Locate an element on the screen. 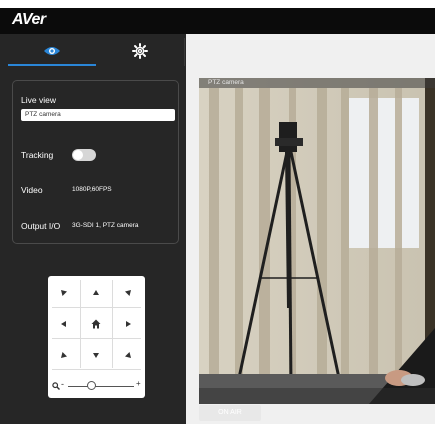  video-value: 1080P,60FPS is located at coordinates (92, 189).